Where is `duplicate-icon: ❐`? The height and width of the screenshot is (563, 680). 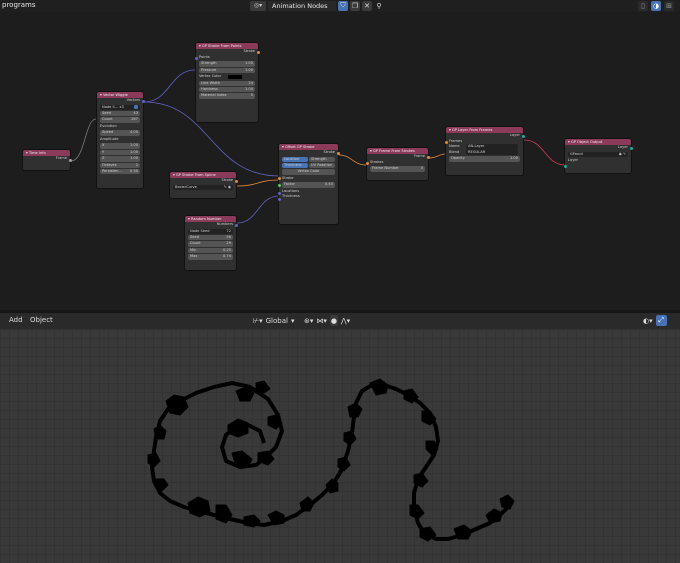
duplicate-icon: ❐ is located at coordinates (355, 5).